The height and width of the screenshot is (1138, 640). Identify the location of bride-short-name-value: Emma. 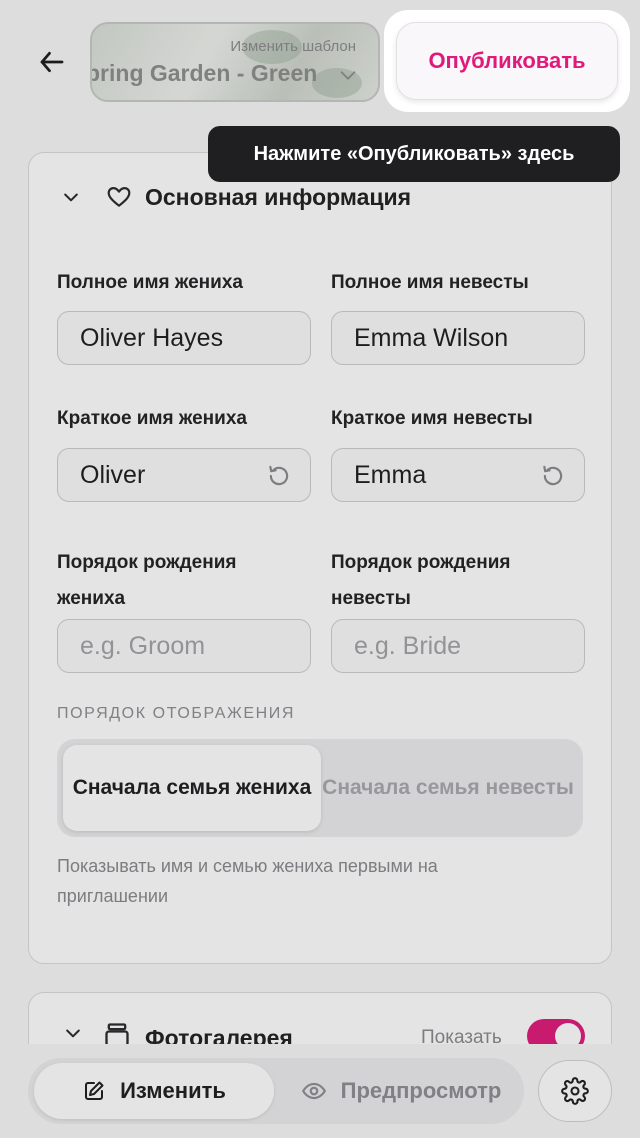
(390, 474).